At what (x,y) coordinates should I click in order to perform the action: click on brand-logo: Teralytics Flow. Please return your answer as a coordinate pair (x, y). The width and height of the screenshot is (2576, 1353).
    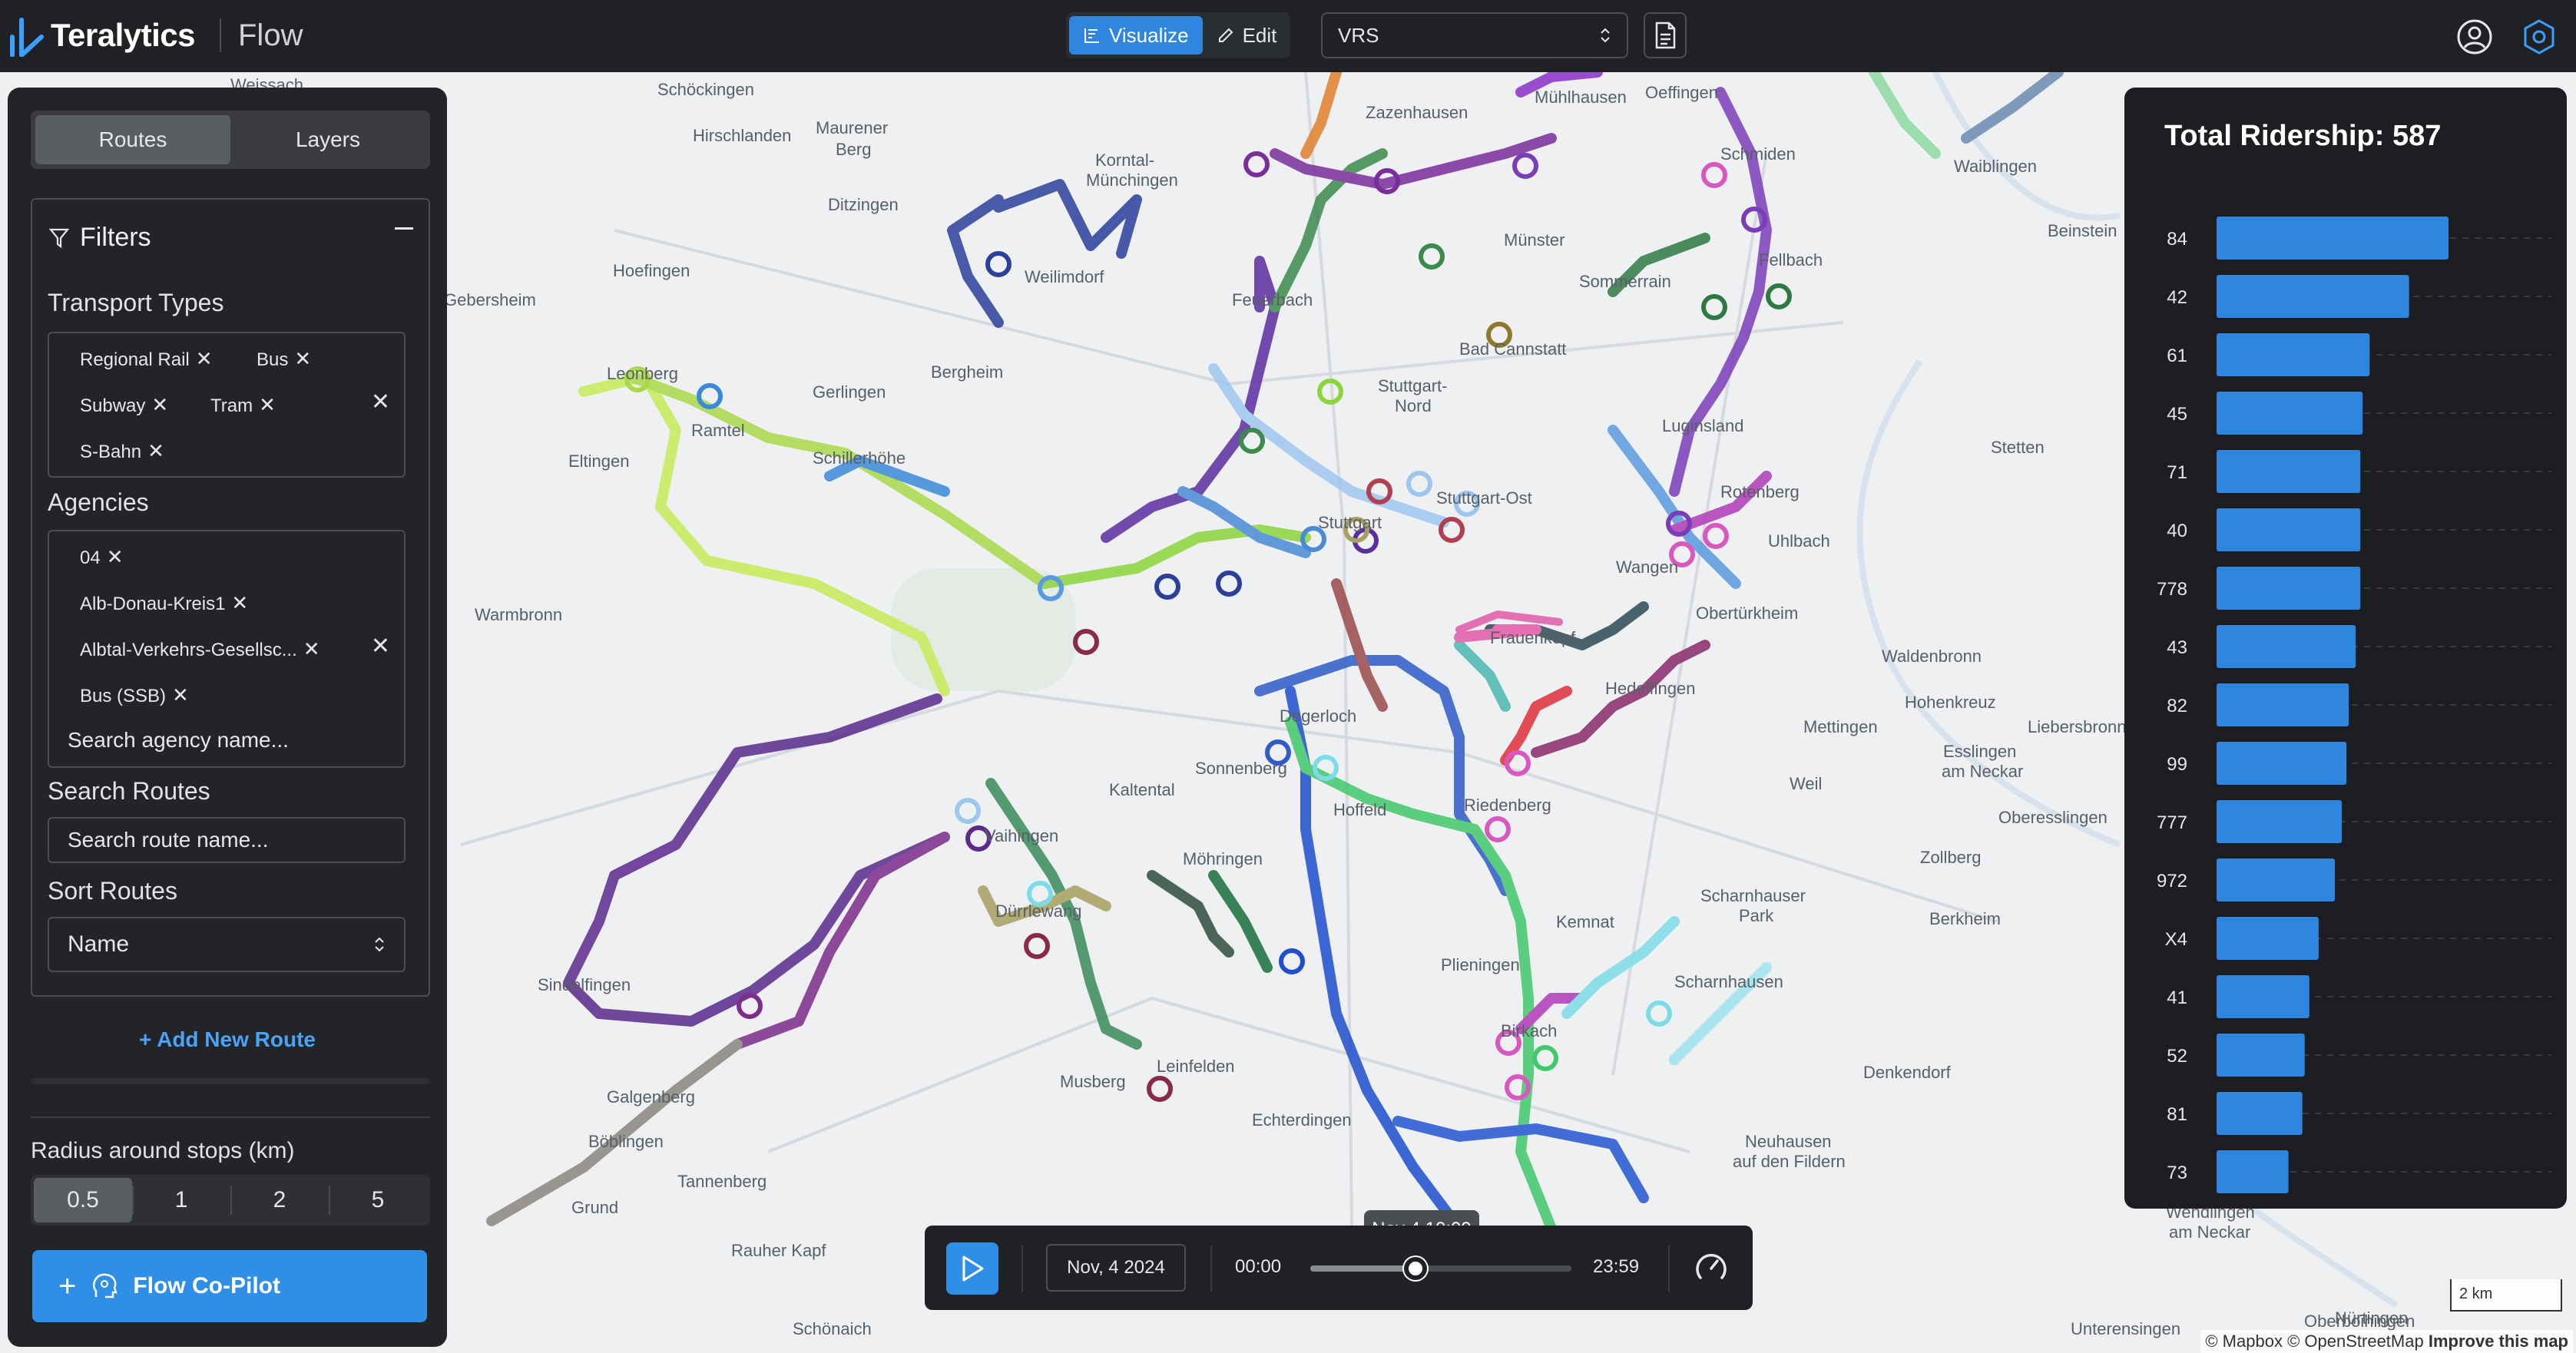
    Looking at the image, I should click on (155, 35).